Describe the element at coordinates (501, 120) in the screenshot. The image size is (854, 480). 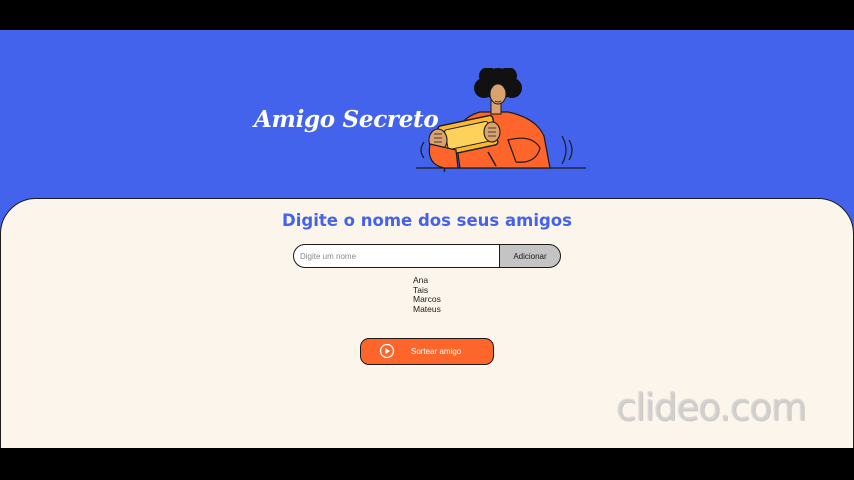
I see `person-with-game-console-illustration` at that location.